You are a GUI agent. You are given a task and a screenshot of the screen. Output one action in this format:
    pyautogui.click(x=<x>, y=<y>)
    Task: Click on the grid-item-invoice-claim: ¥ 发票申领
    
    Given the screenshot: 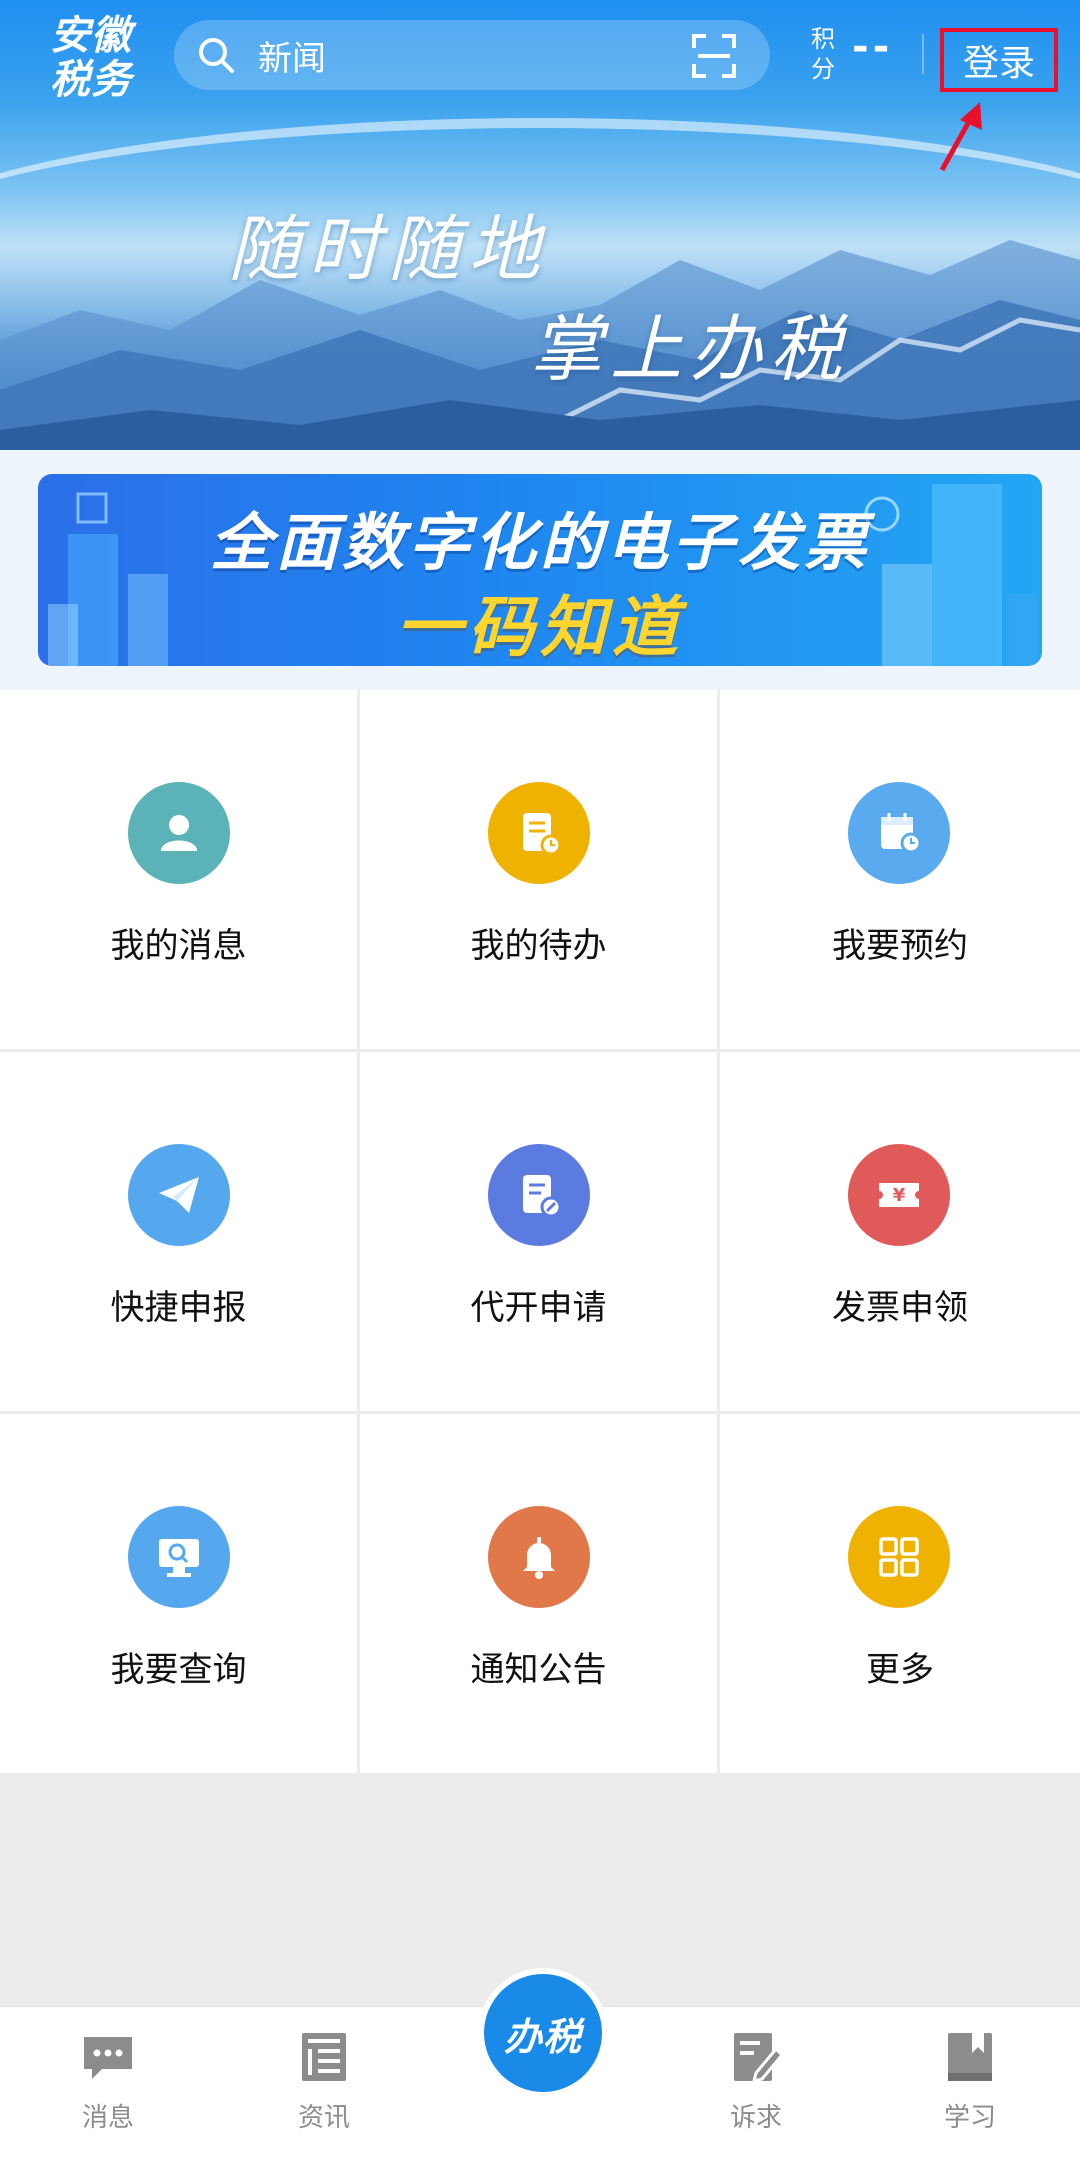 What is the action you would take?
    pyautogui.click(x=900, y=1233)
    